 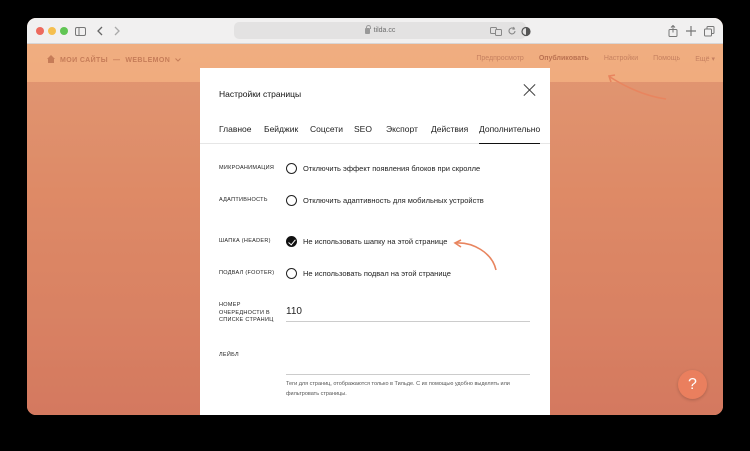 I want to click on tab-social: Соцсети, so click(x=326, y=134).